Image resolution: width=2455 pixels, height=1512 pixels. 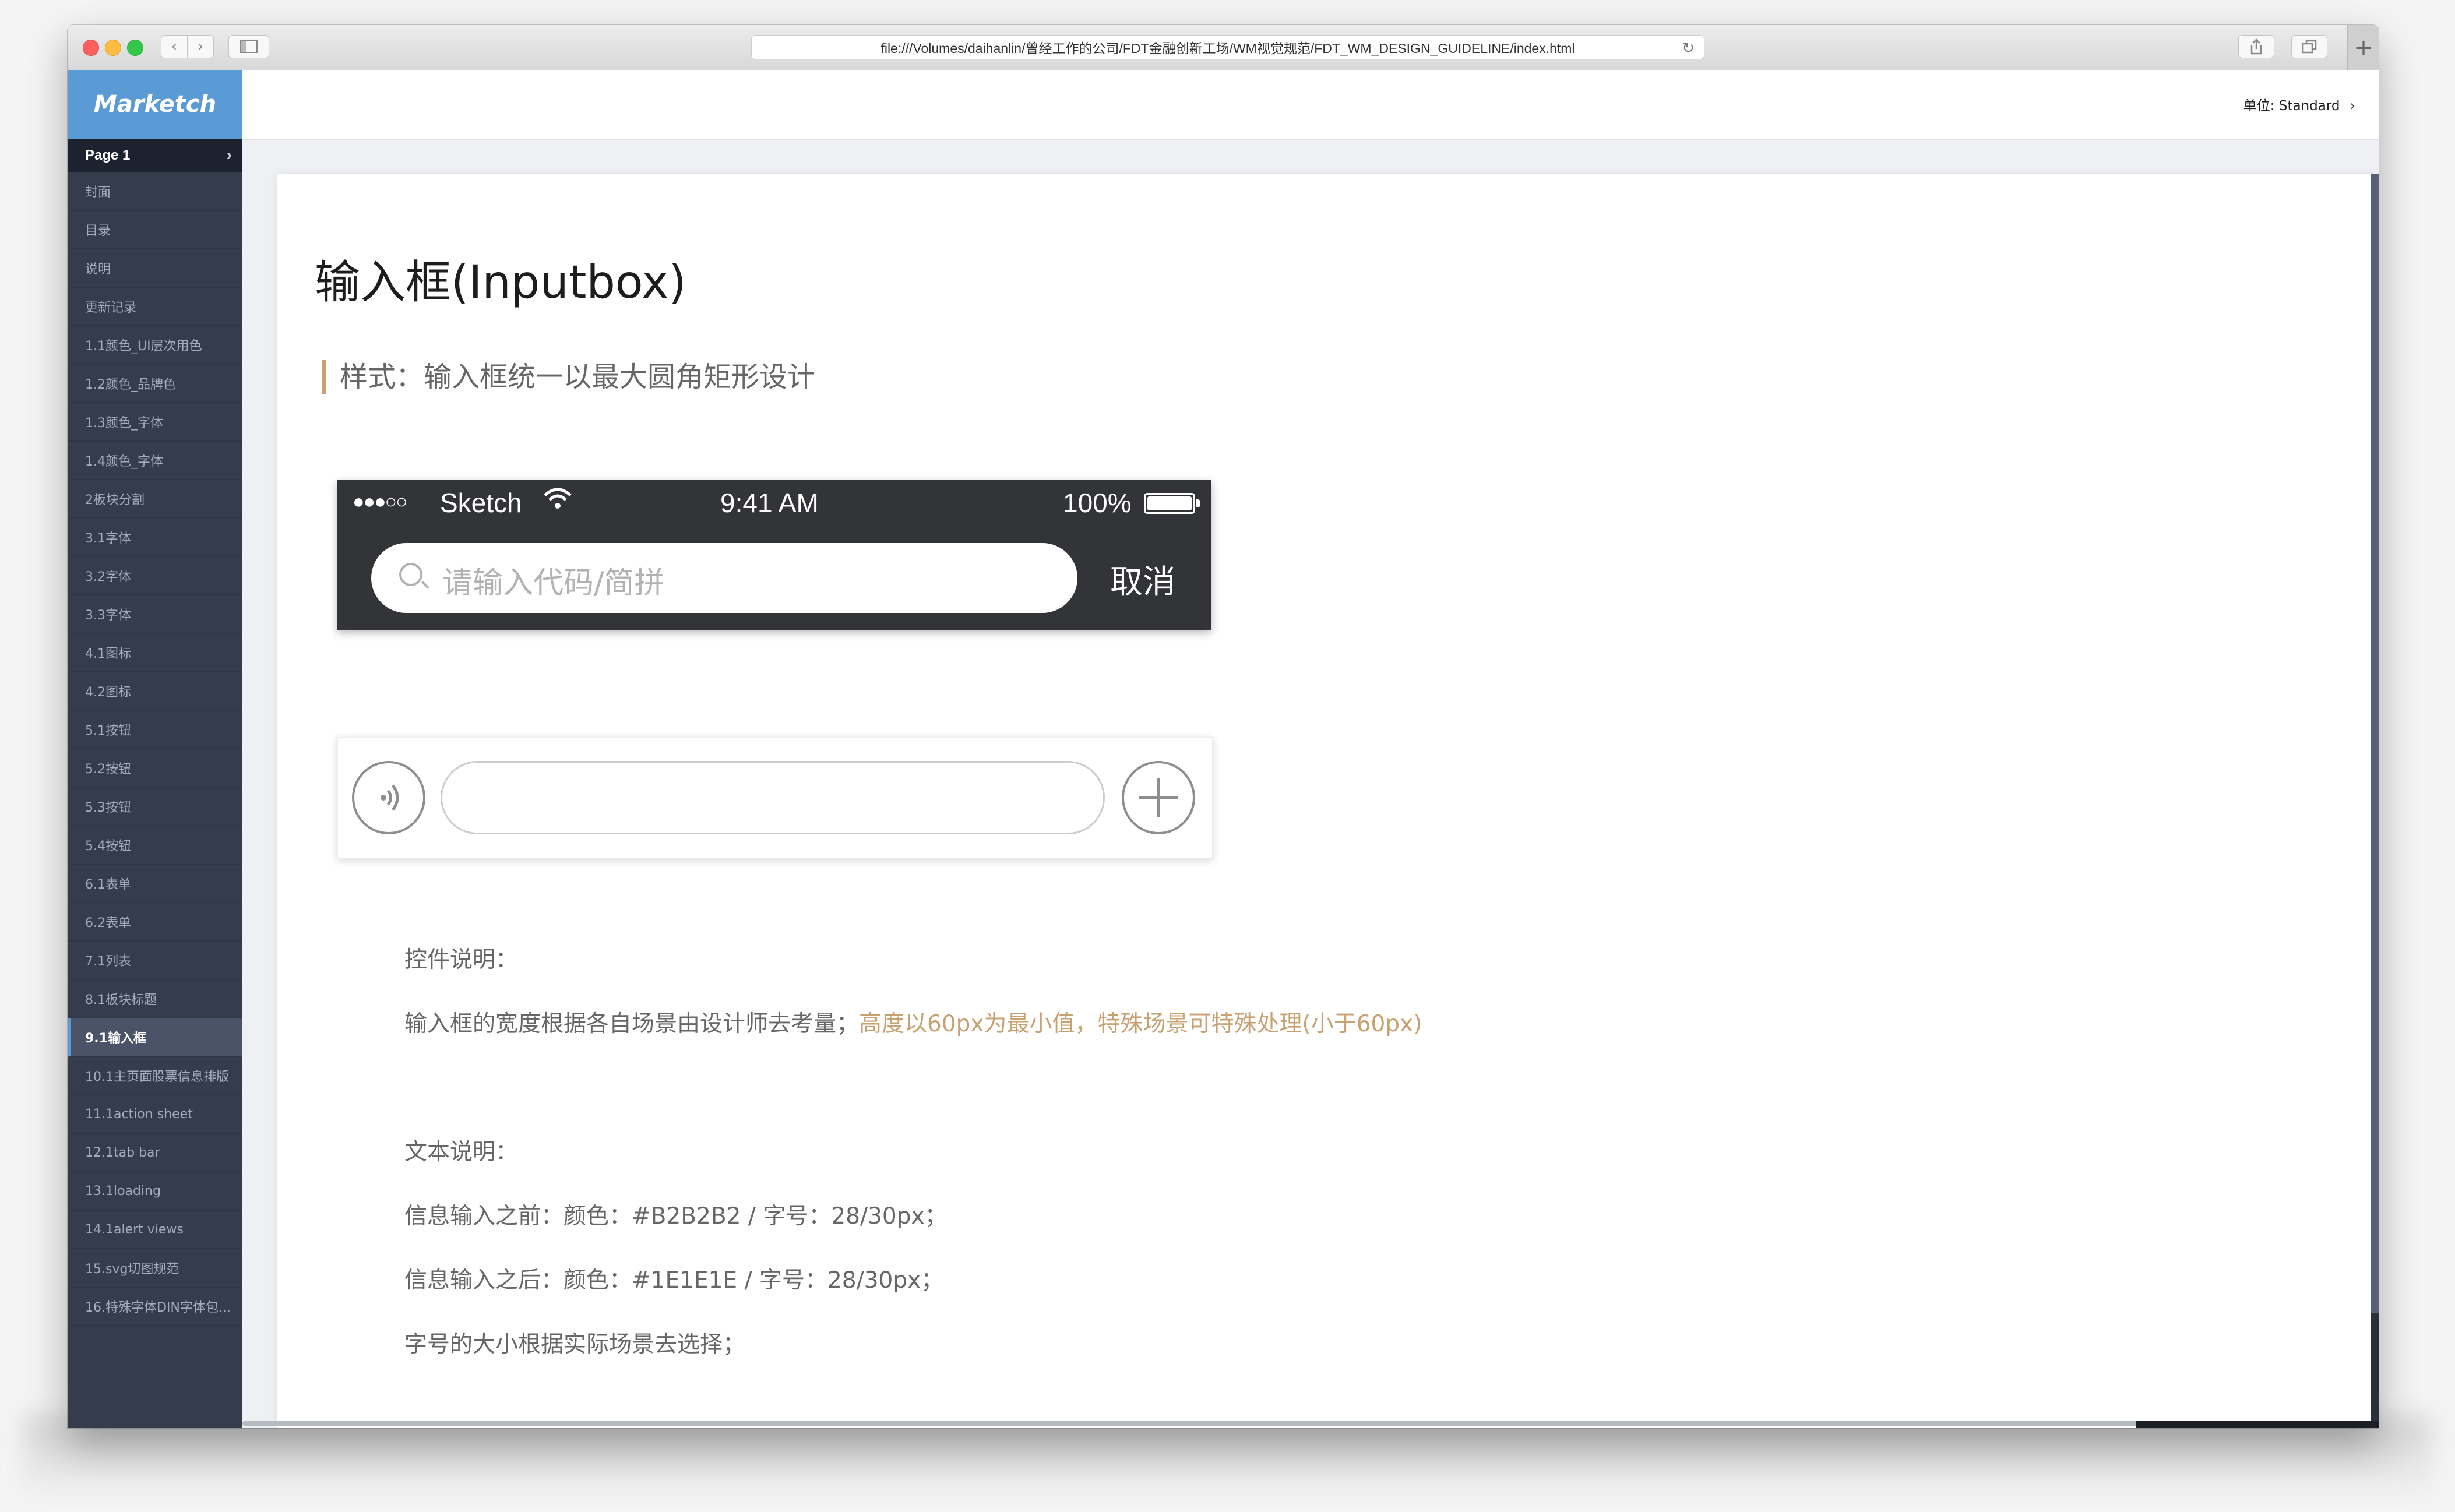 What do you see at coordinates (155, 461) in the screenshot?
I see `sidebar-item: 1.4颜色_字体` at bounding box center [155, 461].